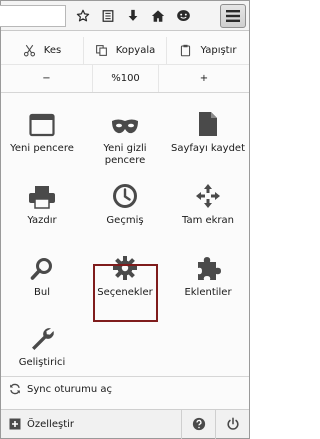 Image resolution: width=320 pixels, height=439 pixels. I want to click on zoom-out-label: −, so click(46, 78).